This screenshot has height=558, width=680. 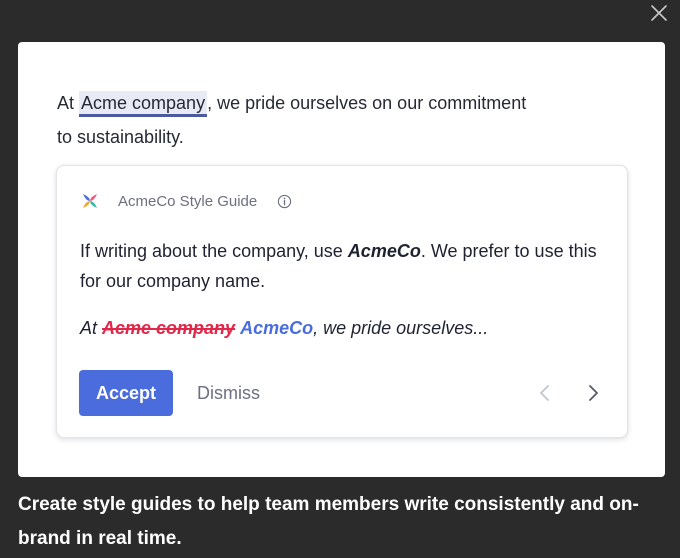 What do you see at coordinates (143, 104) in the screenshot?
I see `highlighted-term: Acme company` at bounding box center [143, 104].